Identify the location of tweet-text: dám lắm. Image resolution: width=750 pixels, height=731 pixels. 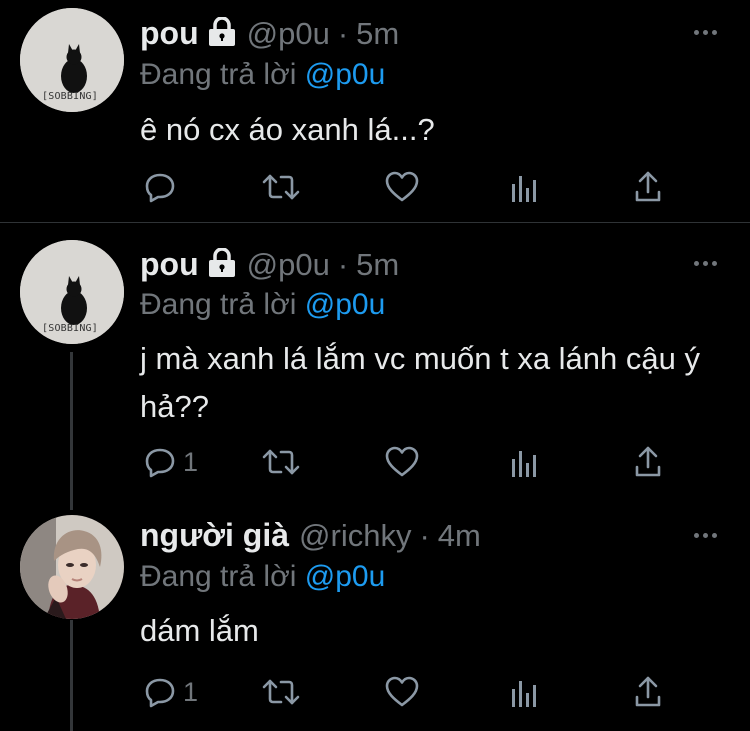
(199, 630).